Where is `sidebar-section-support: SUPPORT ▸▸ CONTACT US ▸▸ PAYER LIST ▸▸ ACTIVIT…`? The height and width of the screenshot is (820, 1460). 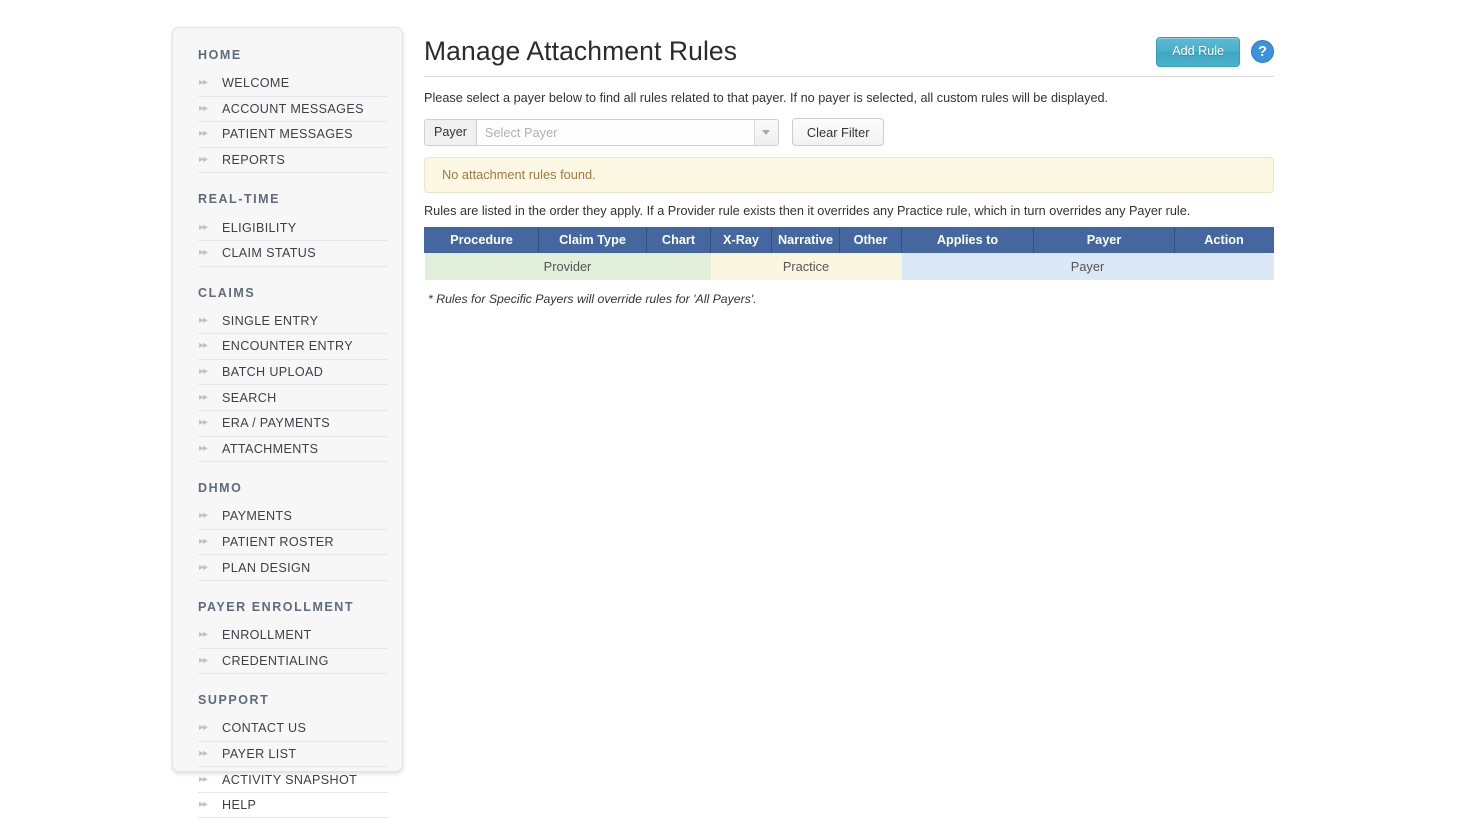
sidebar-section-support: SUPPORT ▸▸ CONTACT US ▸▸ PAYER LIST ▸▸ ACTIVIT… is located at coordinates (293, 756).